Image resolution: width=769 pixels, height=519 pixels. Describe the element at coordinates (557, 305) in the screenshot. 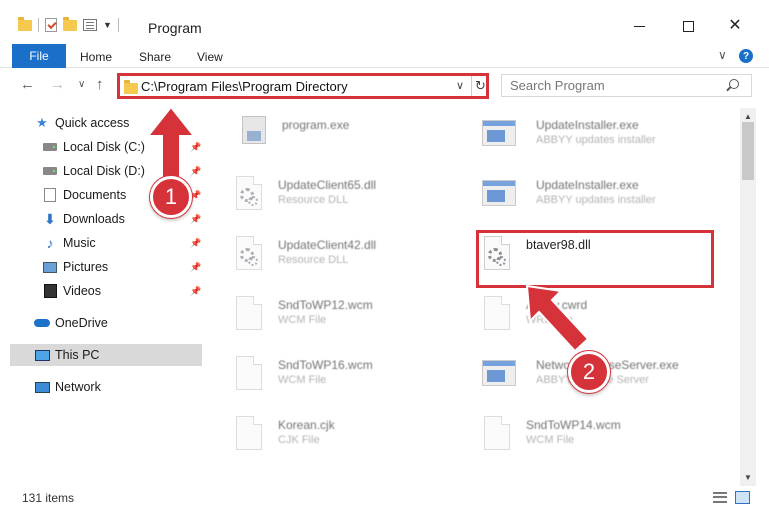

I see `file-name: Abbyy.cwrd` at that location.